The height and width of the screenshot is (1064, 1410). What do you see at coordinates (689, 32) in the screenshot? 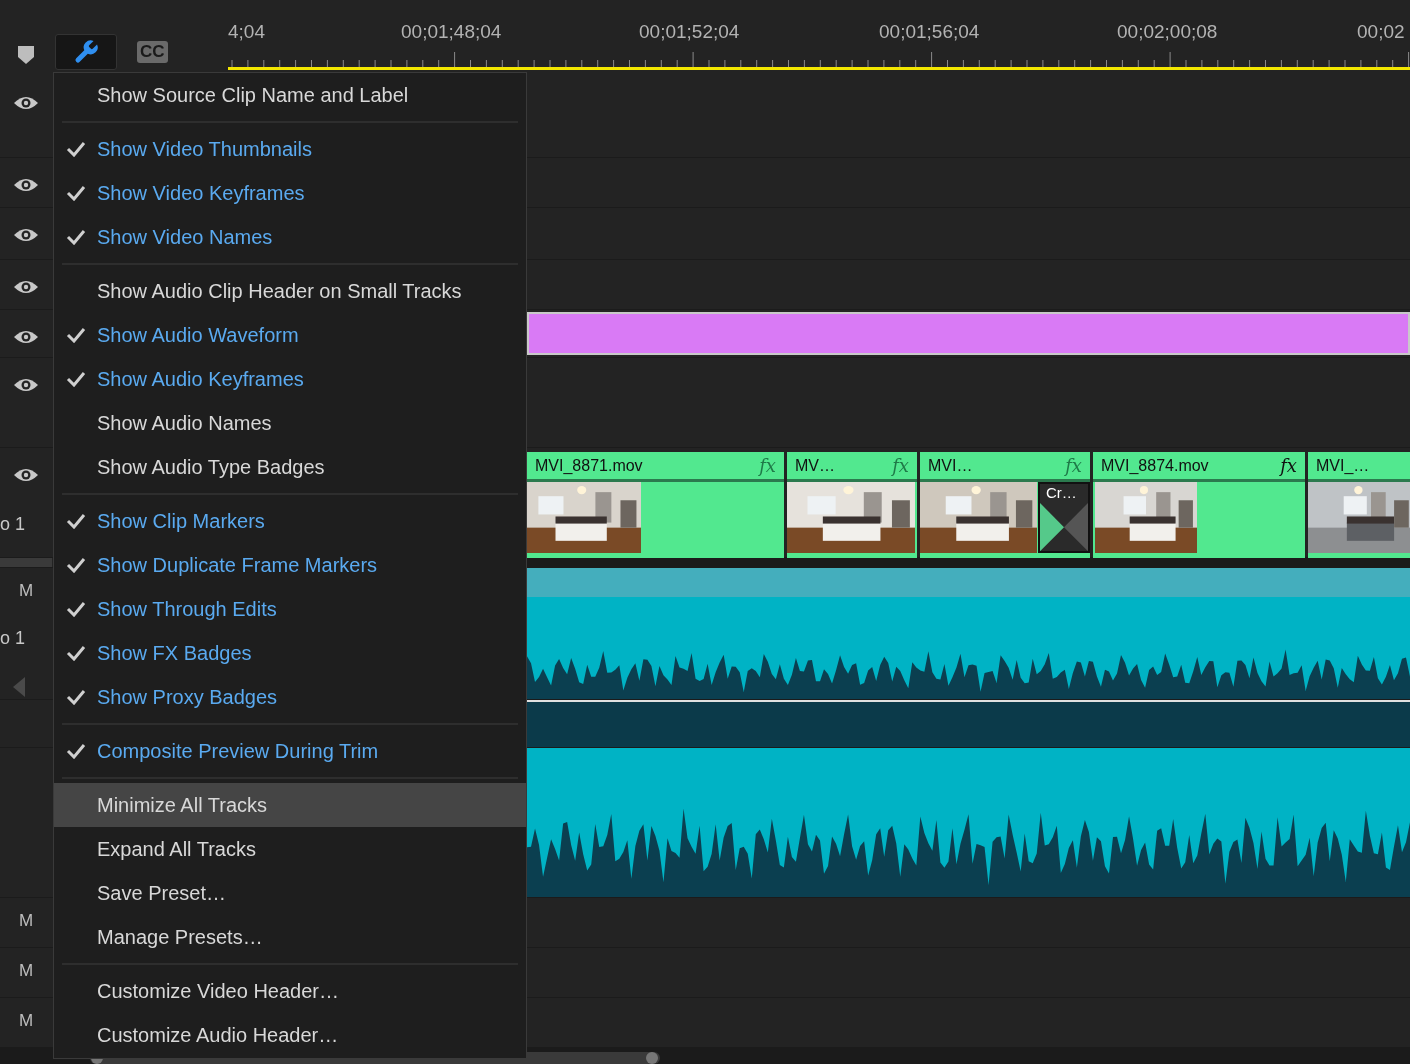
I see `timecode-label: 00;01;52;04` at bounding box center [689, 32].